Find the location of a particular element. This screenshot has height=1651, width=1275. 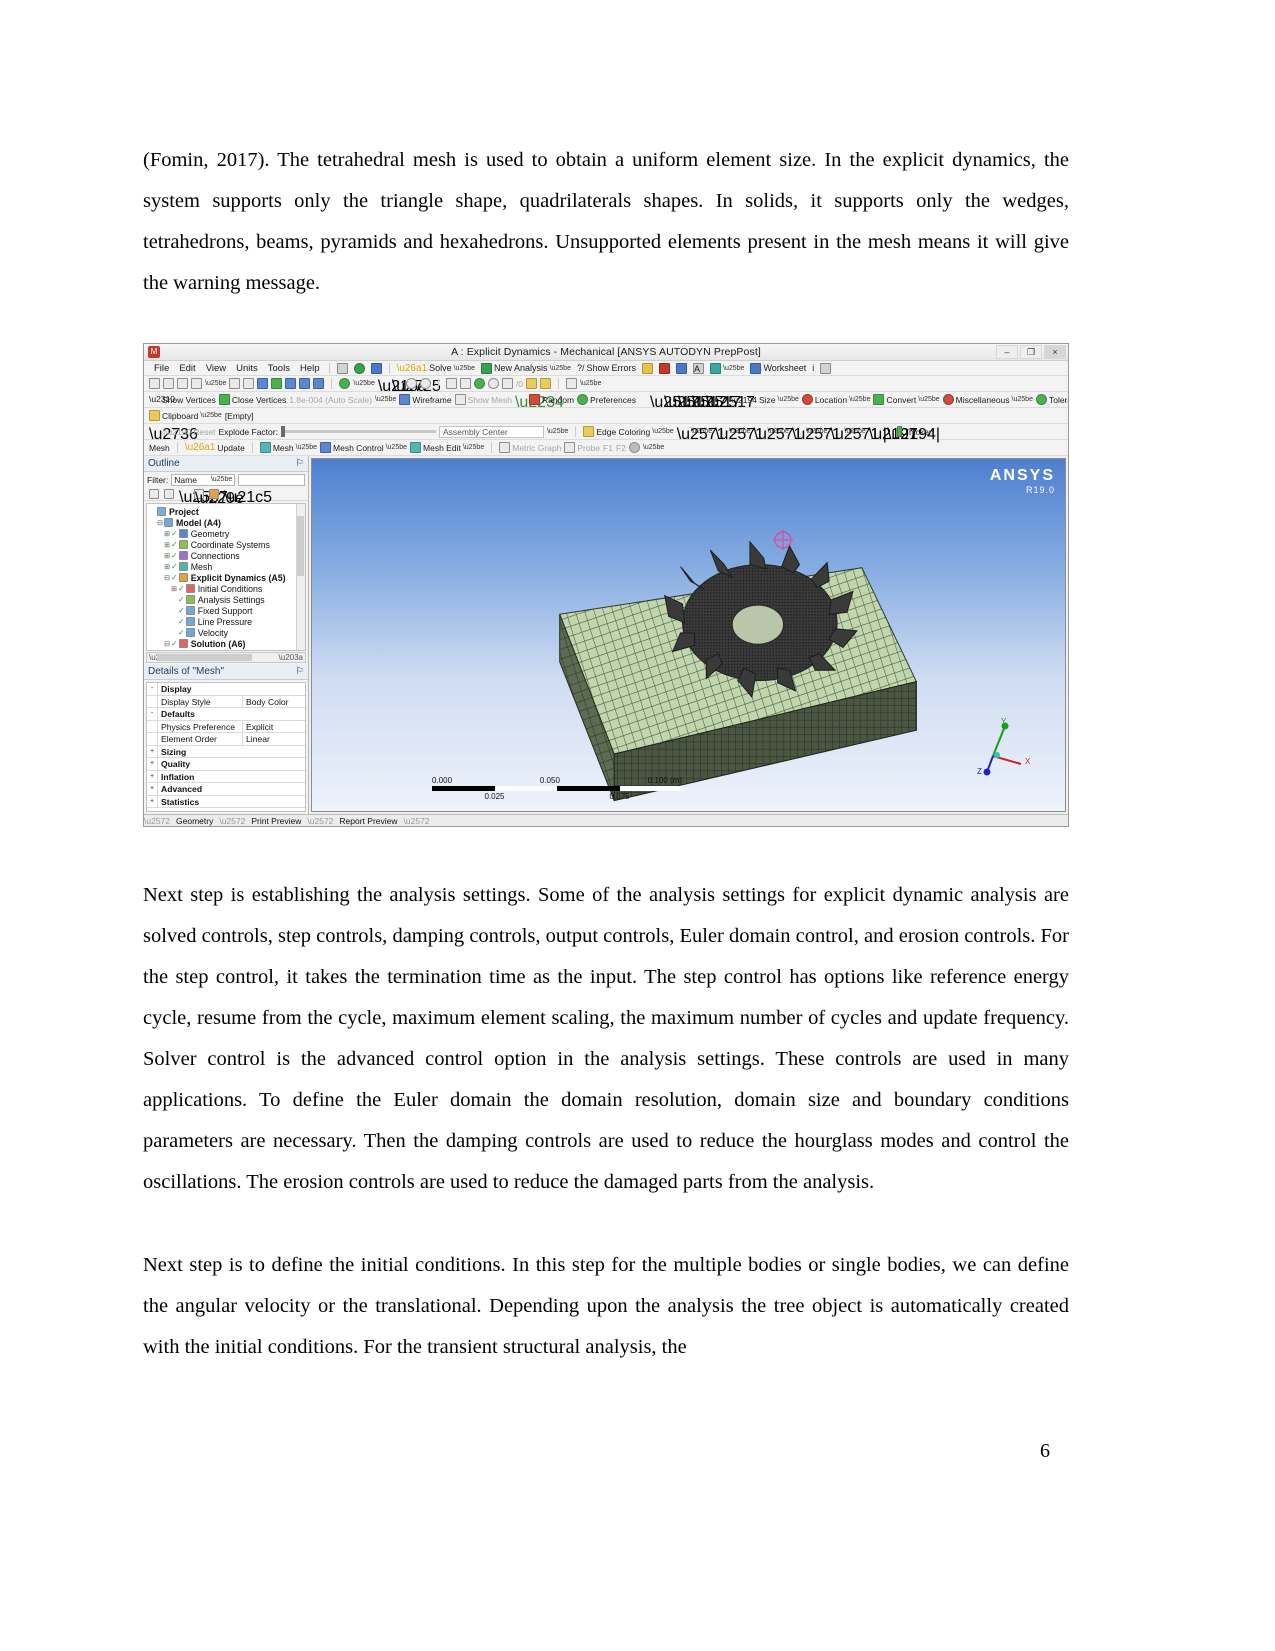

edge-thick-icon: \u2517 is located at coordinates (702, 402).